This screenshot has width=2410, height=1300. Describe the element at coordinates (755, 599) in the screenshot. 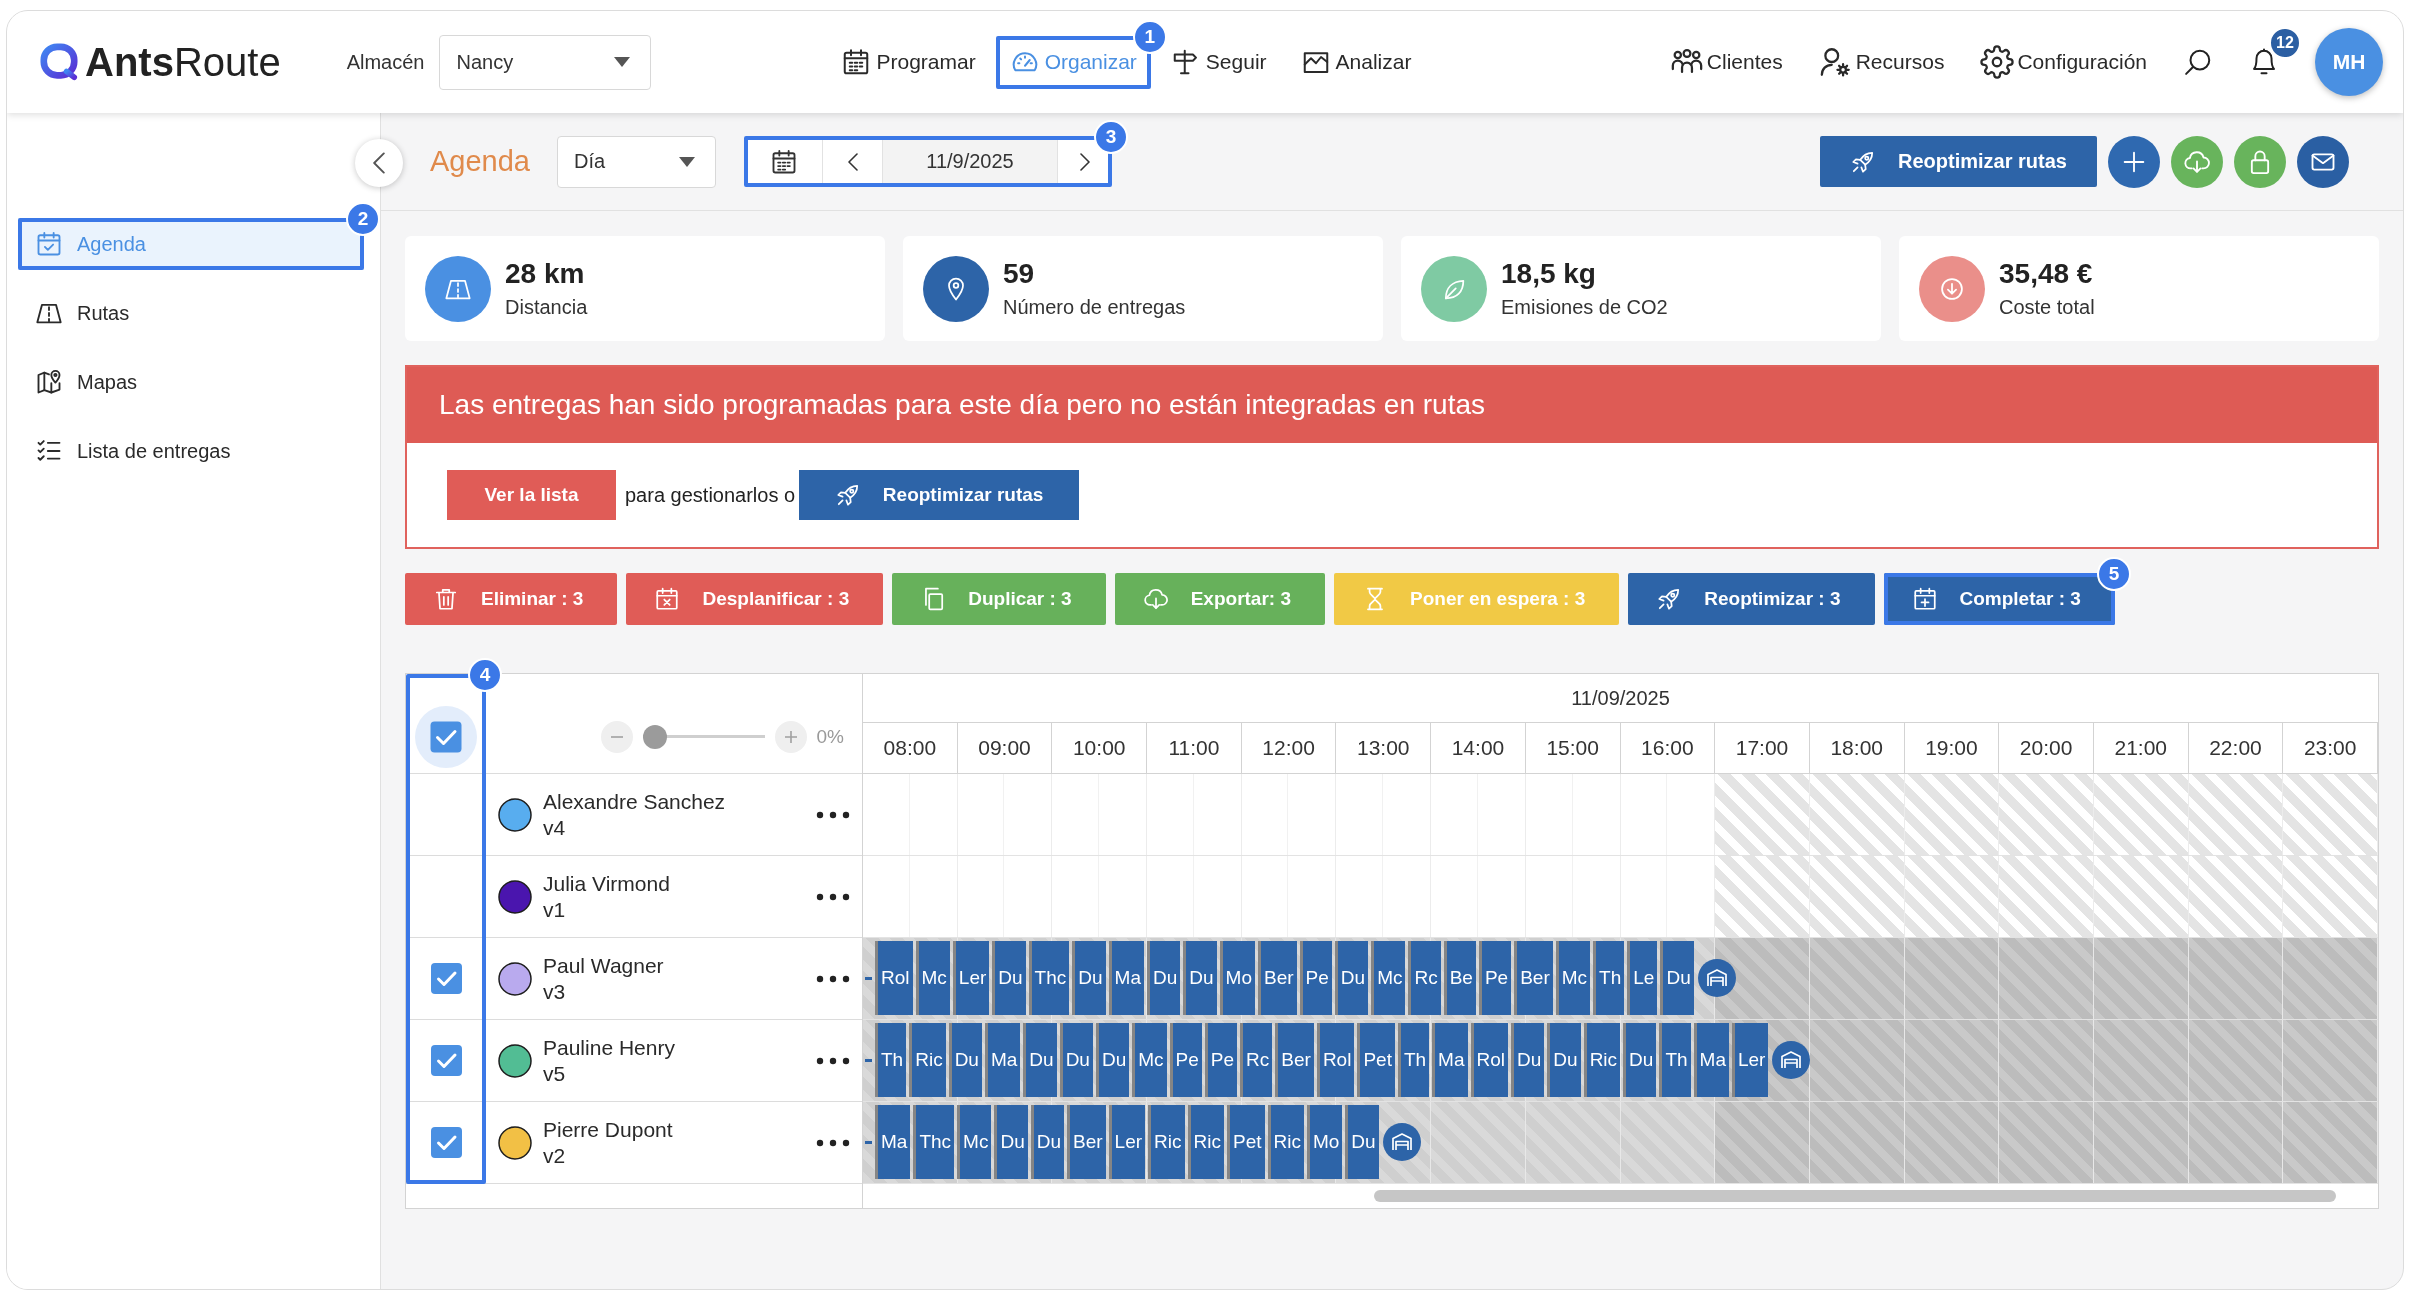

I see `action-button: Desplanificar : 3` at that location.